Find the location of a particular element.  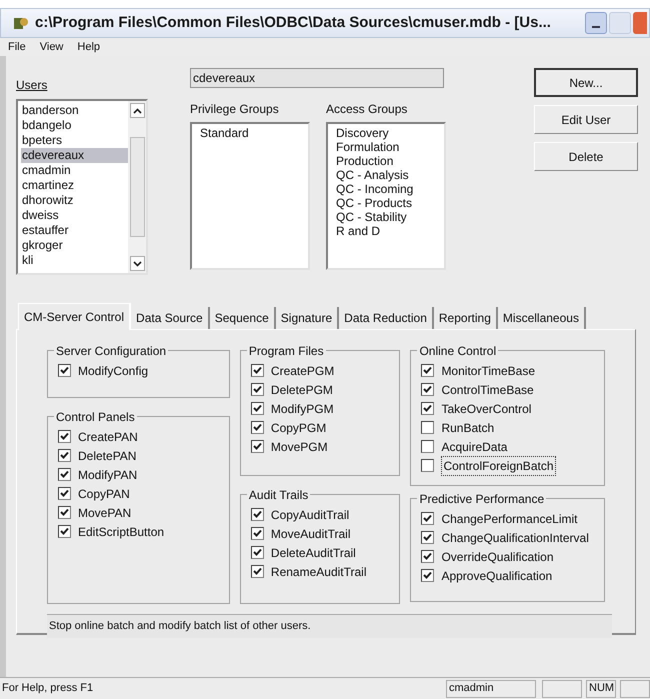

checkbox-label: MovePGM is located at coordinates (299, 447).